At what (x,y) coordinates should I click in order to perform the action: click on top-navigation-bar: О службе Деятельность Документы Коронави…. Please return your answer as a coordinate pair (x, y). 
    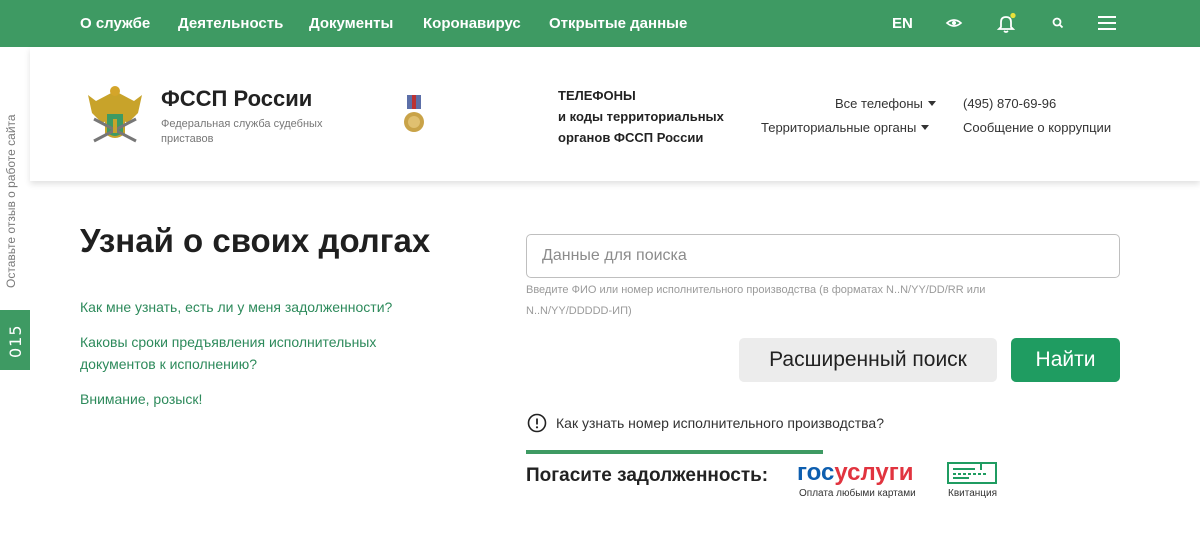
    Looking at the image, I should click on (600, 23).